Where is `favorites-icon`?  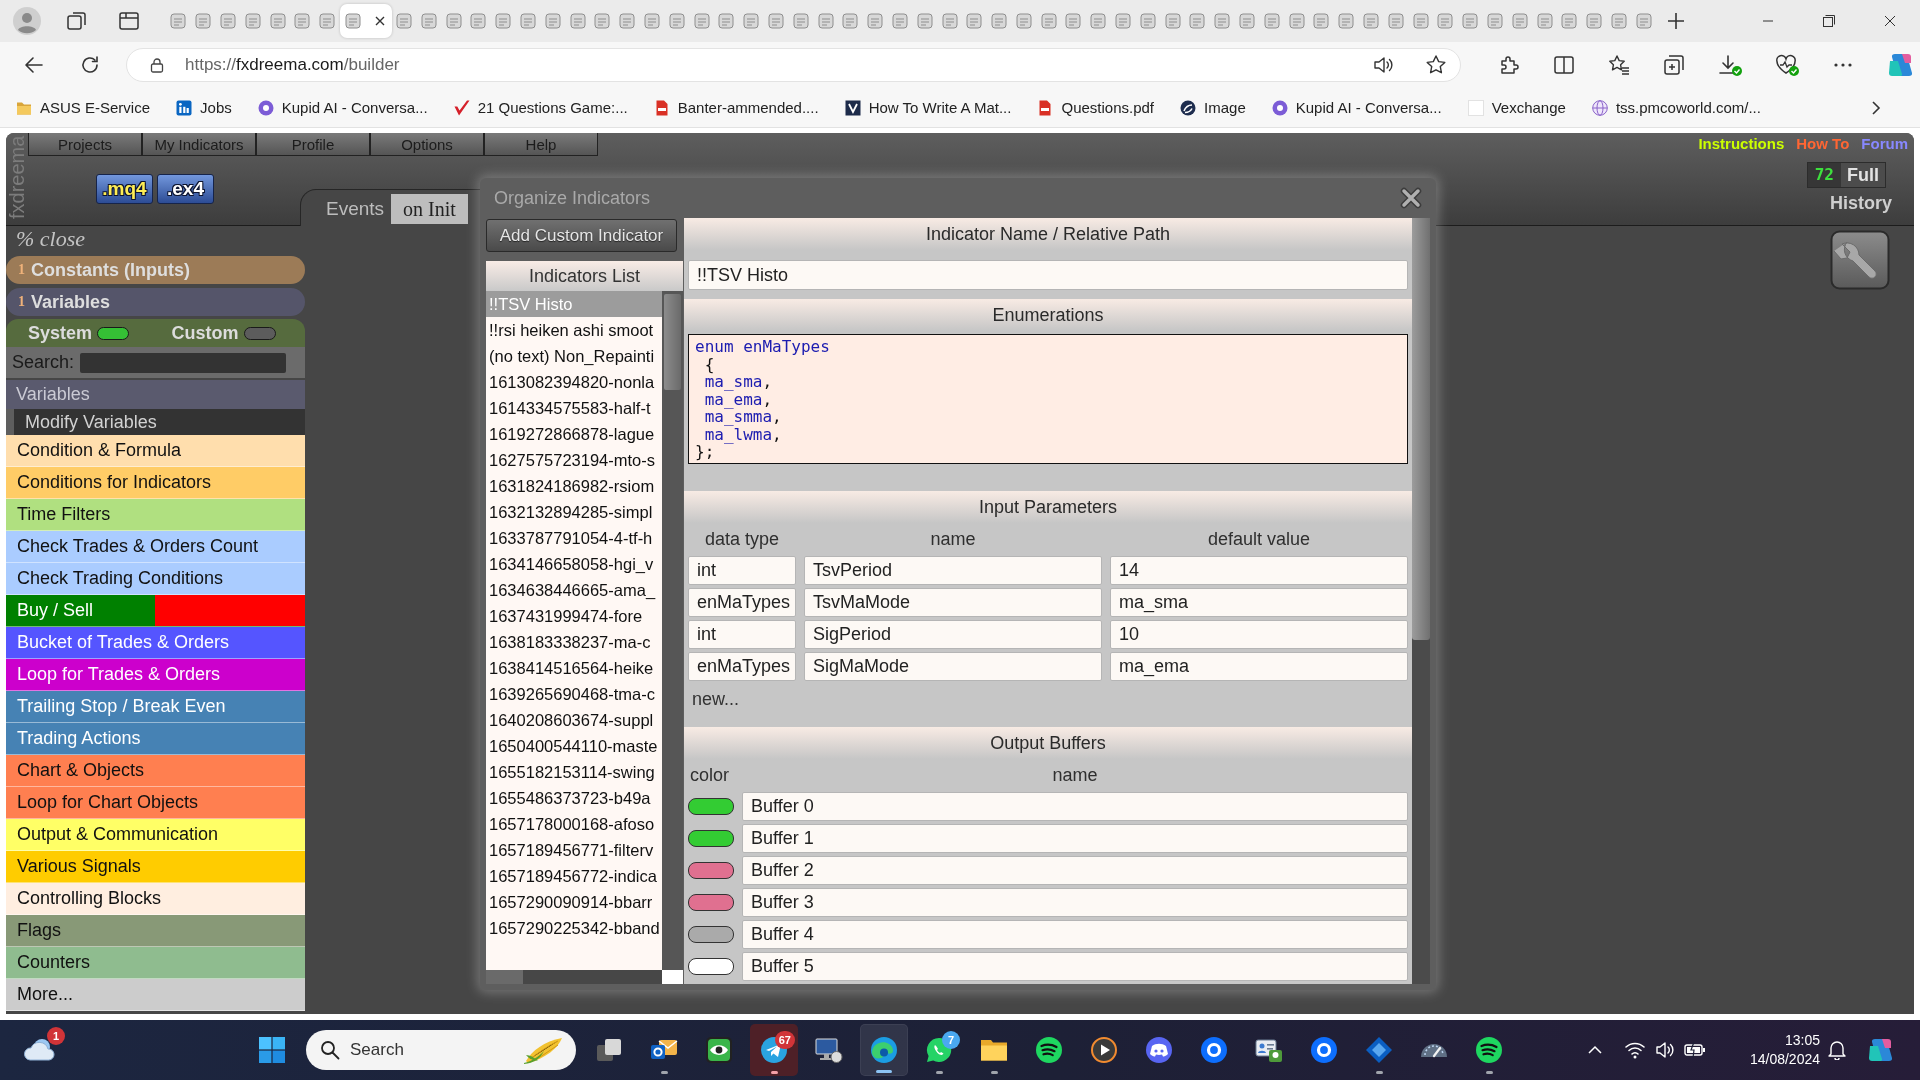
favorites-icon is located at coordinates (1619, 65).